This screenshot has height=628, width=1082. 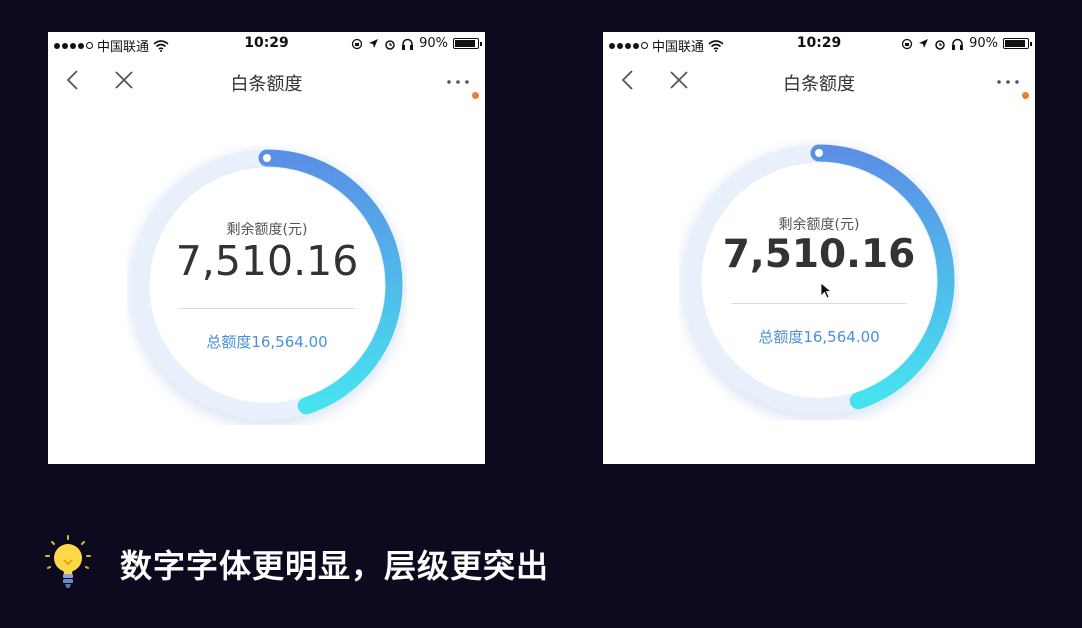 I want to click on caption: 数字字体更明显，层级更突出, so click(x=296, y=564).